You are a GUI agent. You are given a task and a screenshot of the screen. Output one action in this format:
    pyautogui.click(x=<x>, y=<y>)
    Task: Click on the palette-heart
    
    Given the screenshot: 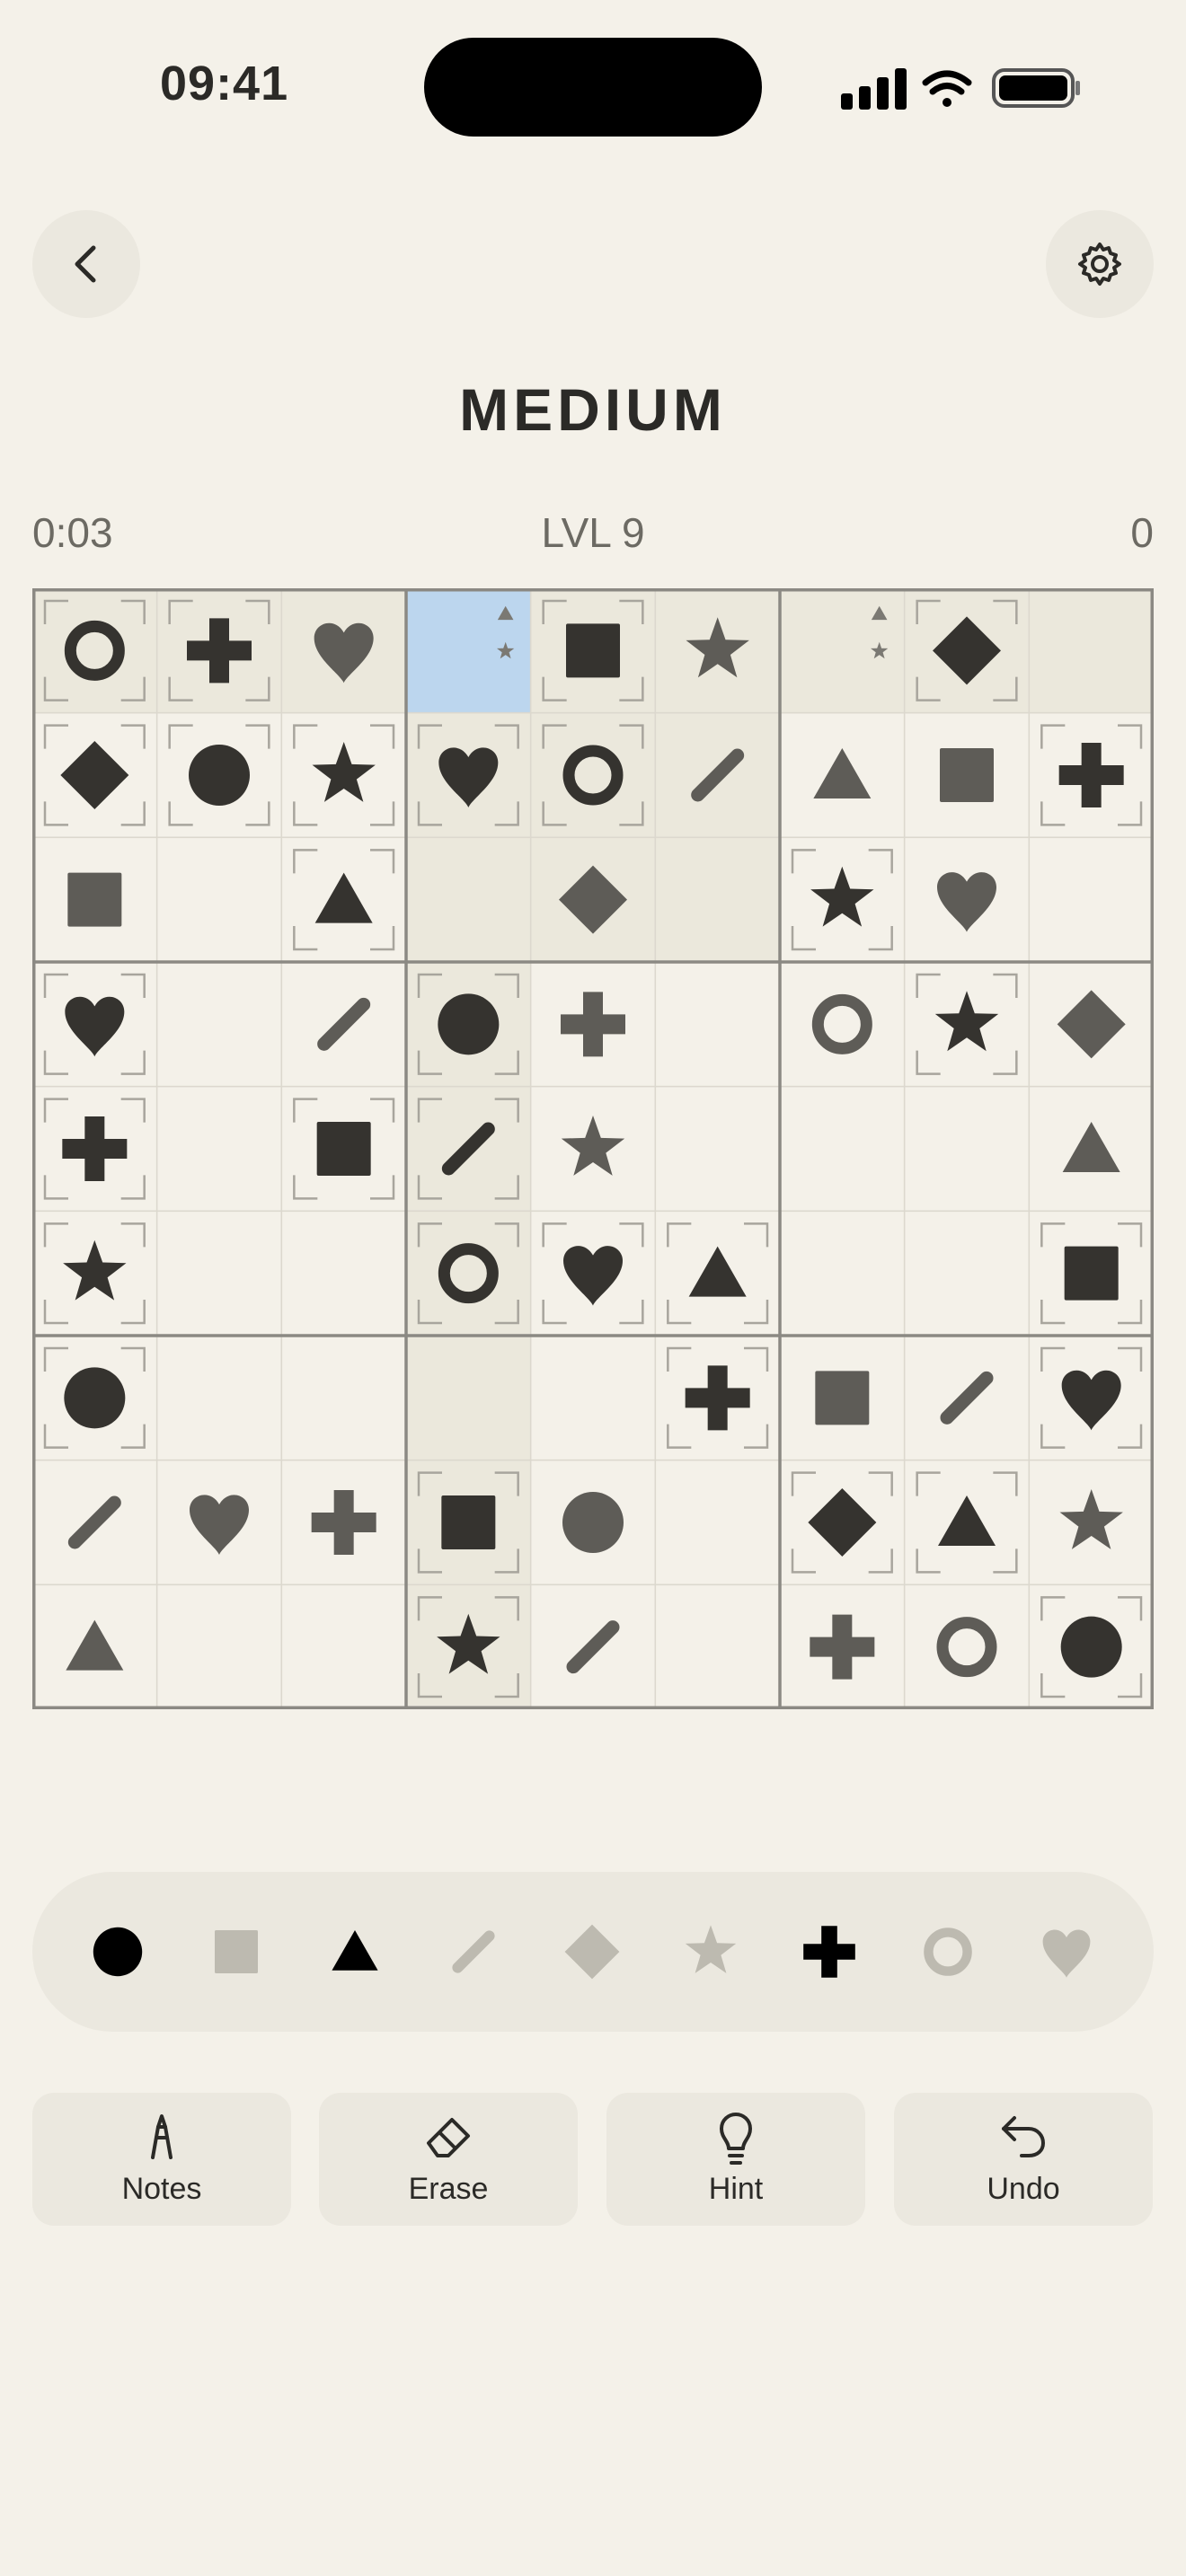 What is the action you would take?
    pyautogui.click(x=1066, y=1951)
    